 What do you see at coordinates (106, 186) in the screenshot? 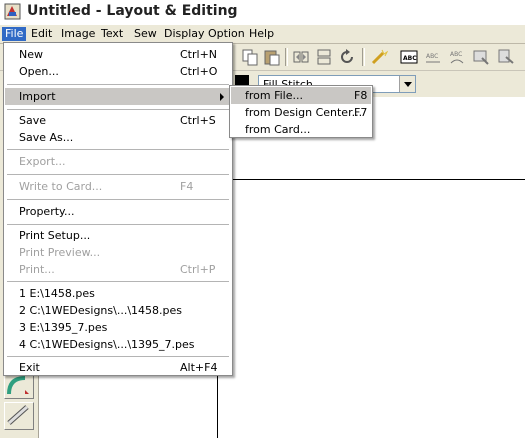
I see `menu-item-write-to-card: Write to Card... F4` at bounding box center [106, 186].